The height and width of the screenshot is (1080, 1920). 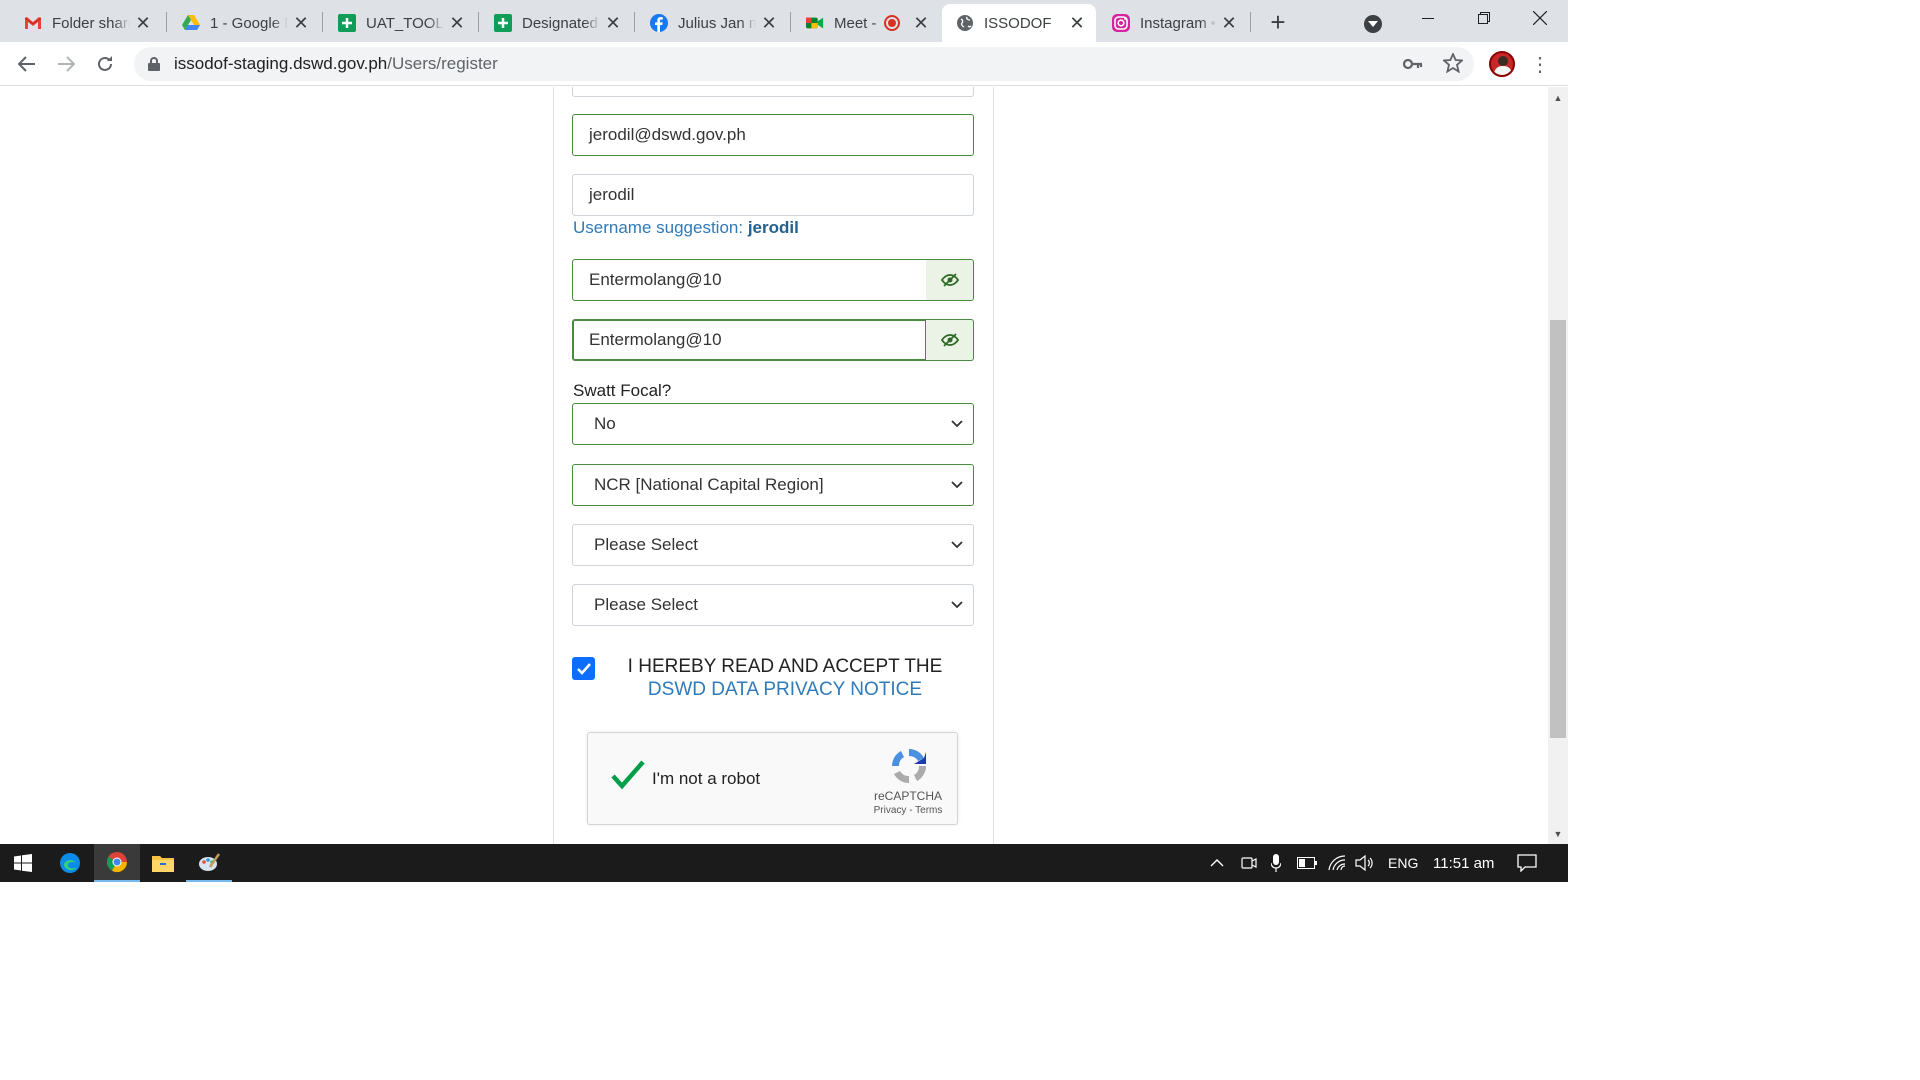 I want to click on tab-title: 1 - Google D, so click(x=249, y=23).